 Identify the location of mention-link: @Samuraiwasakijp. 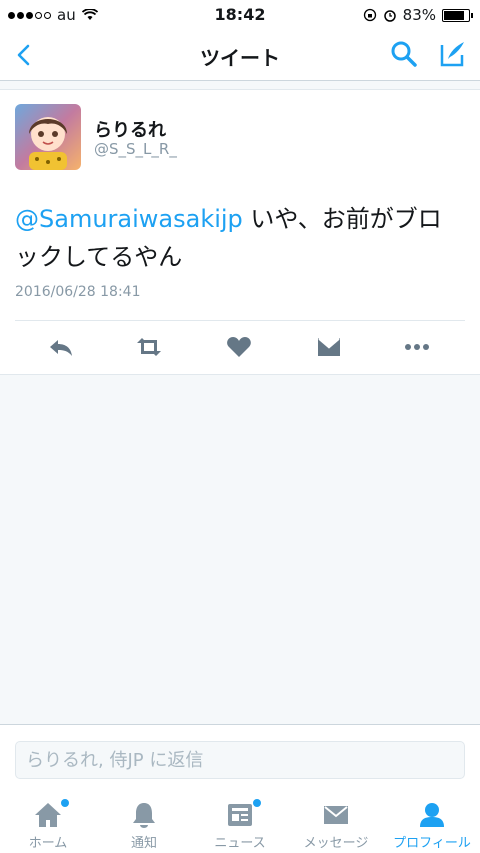
(129, 219).